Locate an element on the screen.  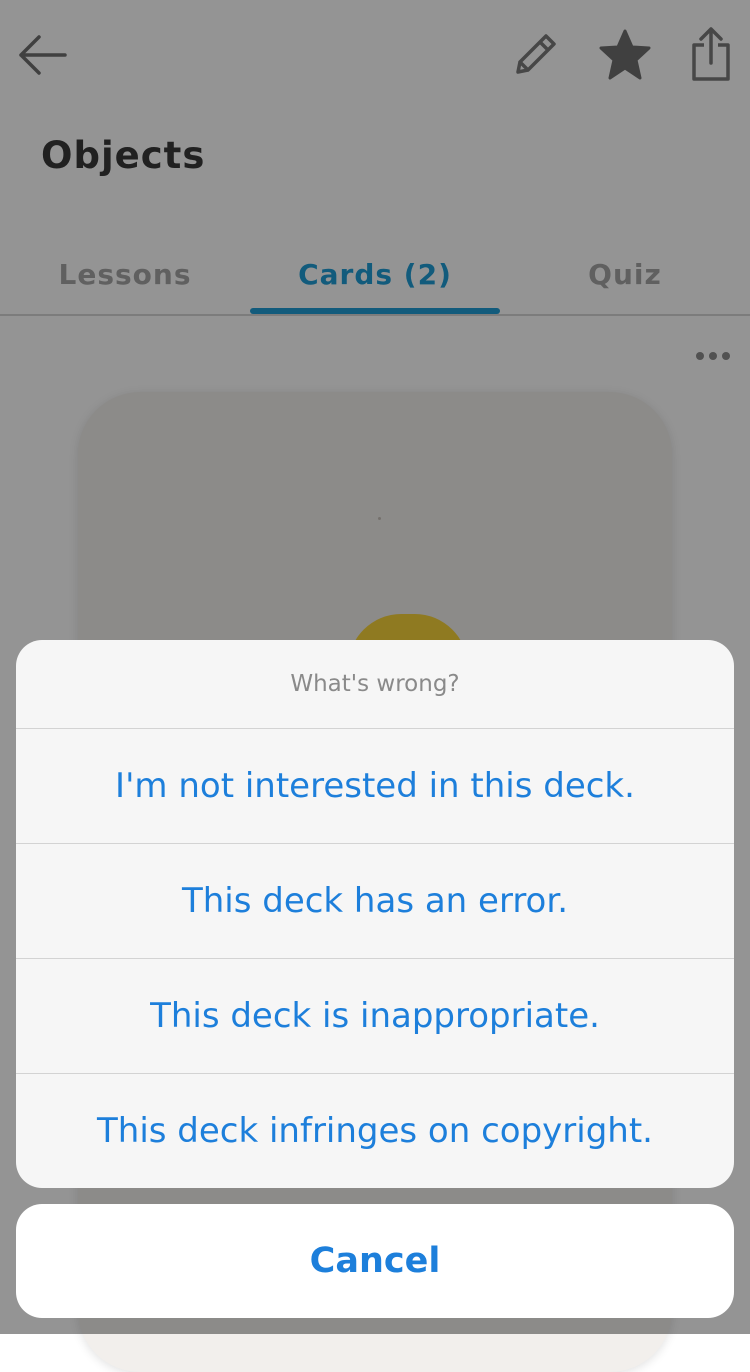
option-not-interested: I'm not interested in this deck. is located at coordinates (375, 786).